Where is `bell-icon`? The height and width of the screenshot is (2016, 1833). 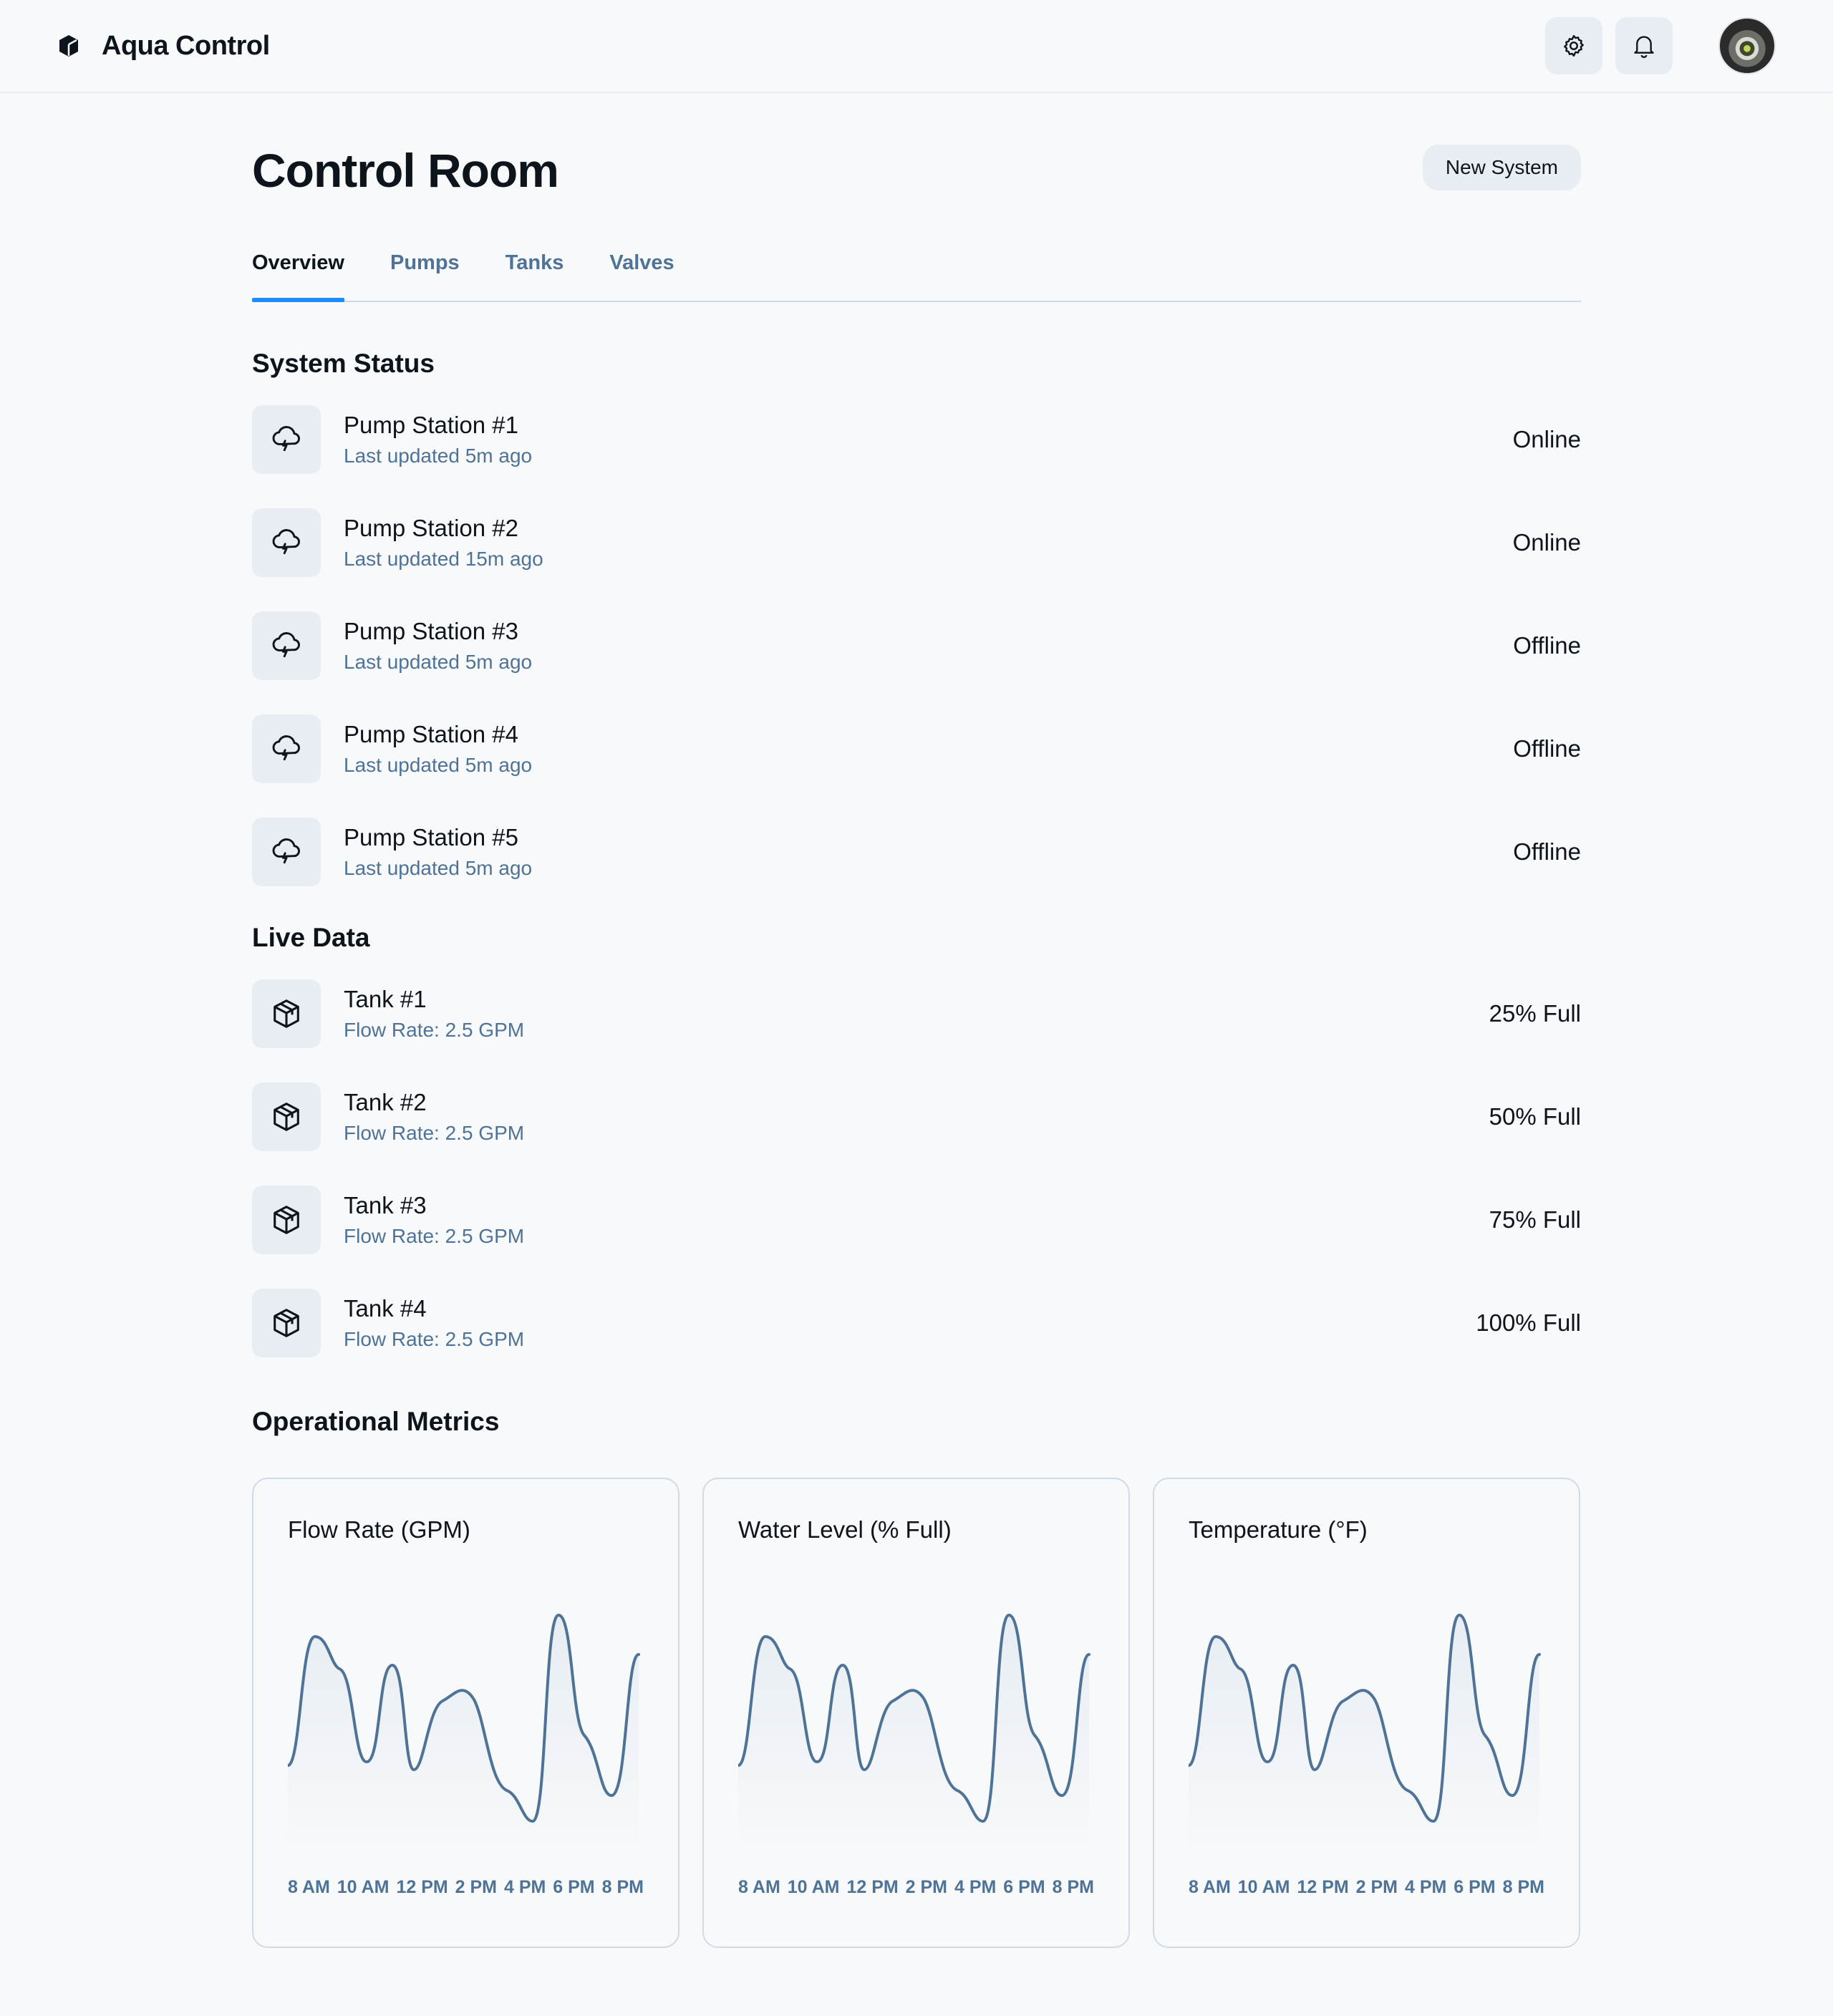
bell-icon is located at coordinates (1644, 47).